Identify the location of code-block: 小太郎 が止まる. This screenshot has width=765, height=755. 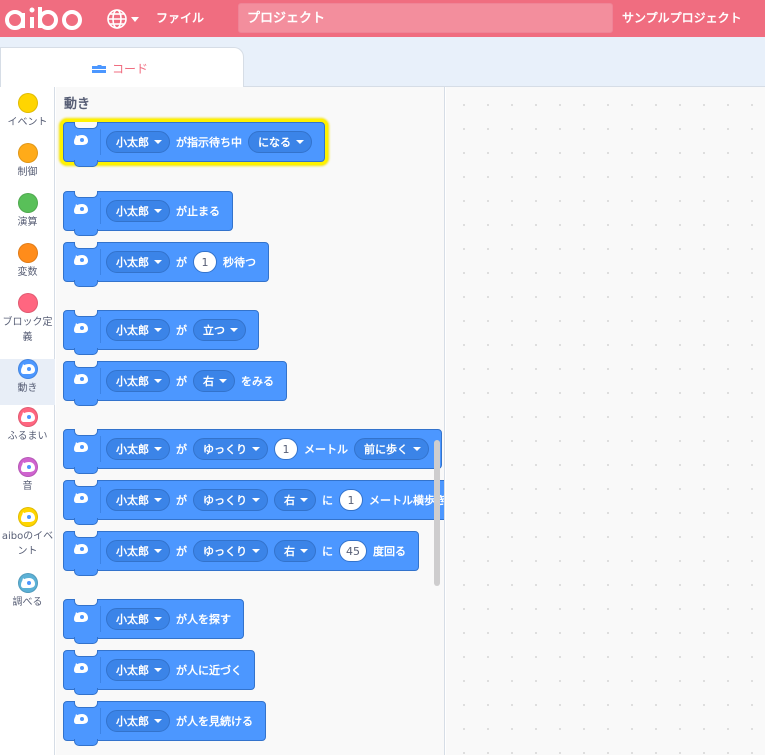
(148, 213).